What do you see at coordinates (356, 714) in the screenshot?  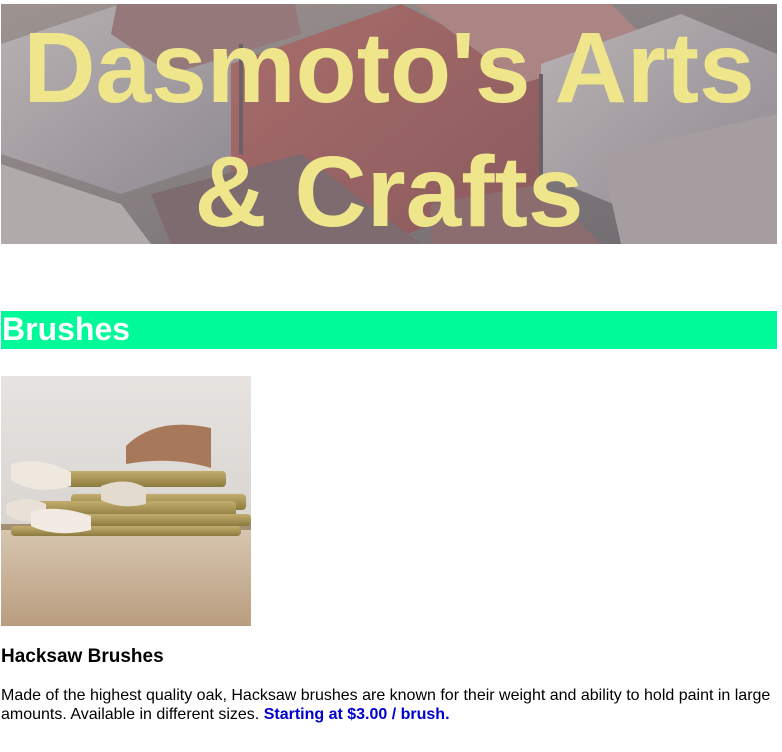 I see `price-text: Starting at $3.00 / brush.` at bounding box center [356, 714].